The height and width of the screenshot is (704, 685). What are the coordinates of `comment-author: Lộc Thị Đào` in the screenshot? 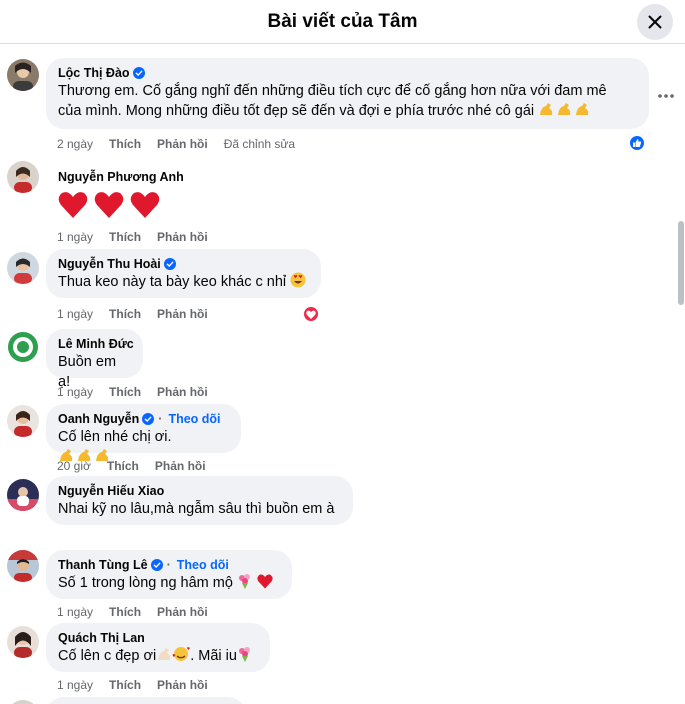 It's located at (94, 73).